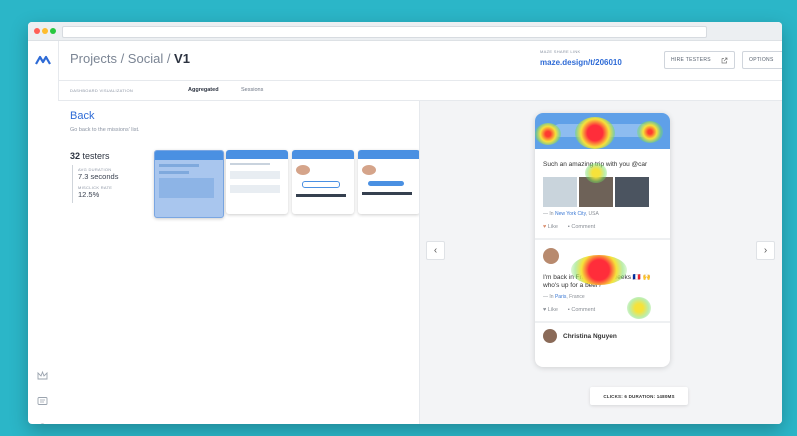 This screenshot has width=797, height=436. Describe the element at coordinates (581, 62) in the screenshot. I see `share-link-value: maze.design/t/206010` at that location.